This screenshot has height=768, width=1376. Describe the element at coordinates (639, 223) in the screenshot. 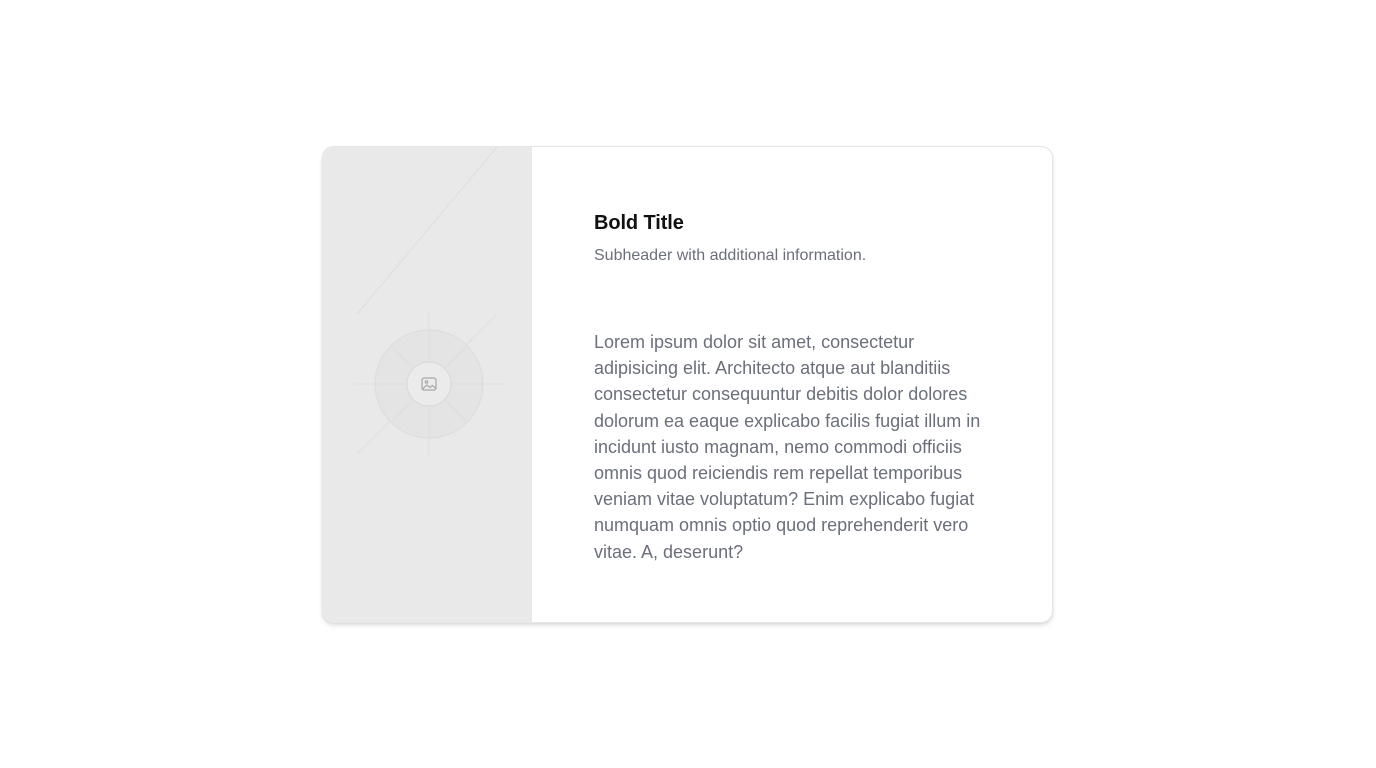

I see `card-title: Bold Title` at that location.